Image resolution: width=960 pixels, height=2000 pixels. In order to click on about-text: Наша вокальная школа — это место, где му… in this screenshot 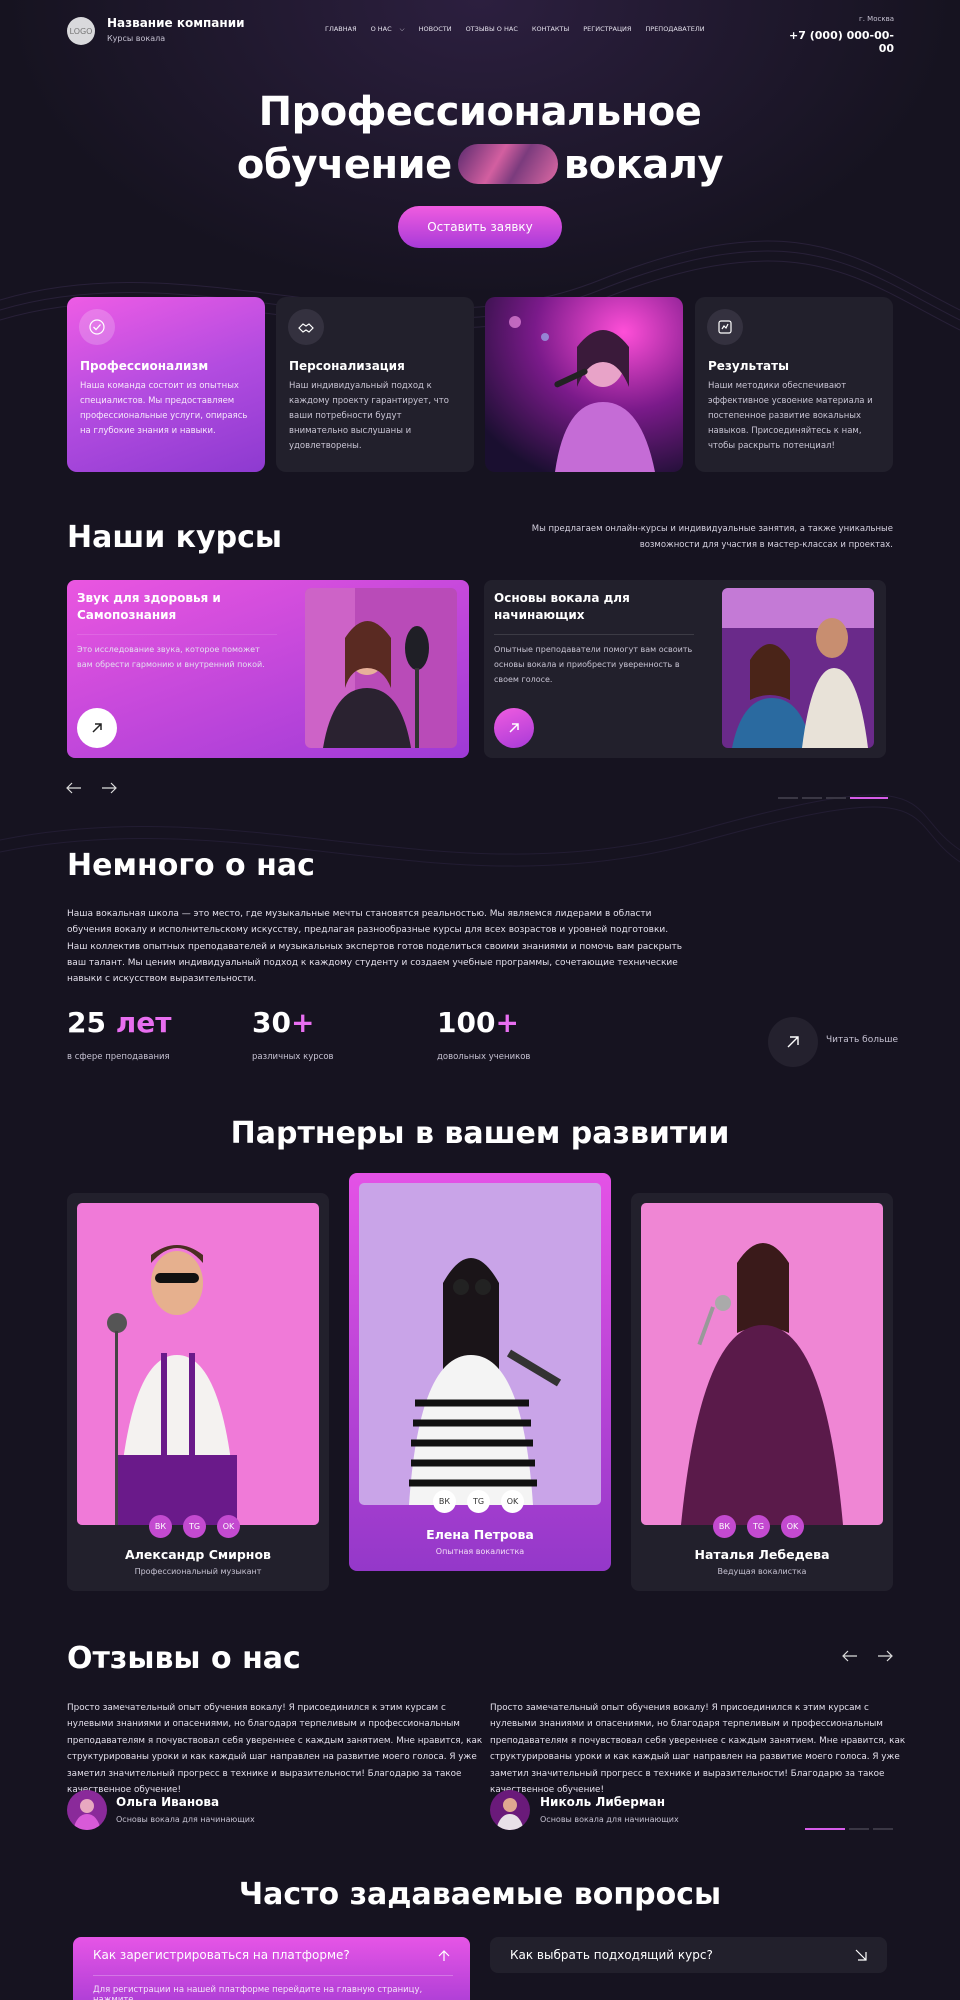, I will do `click(375, 947)`.